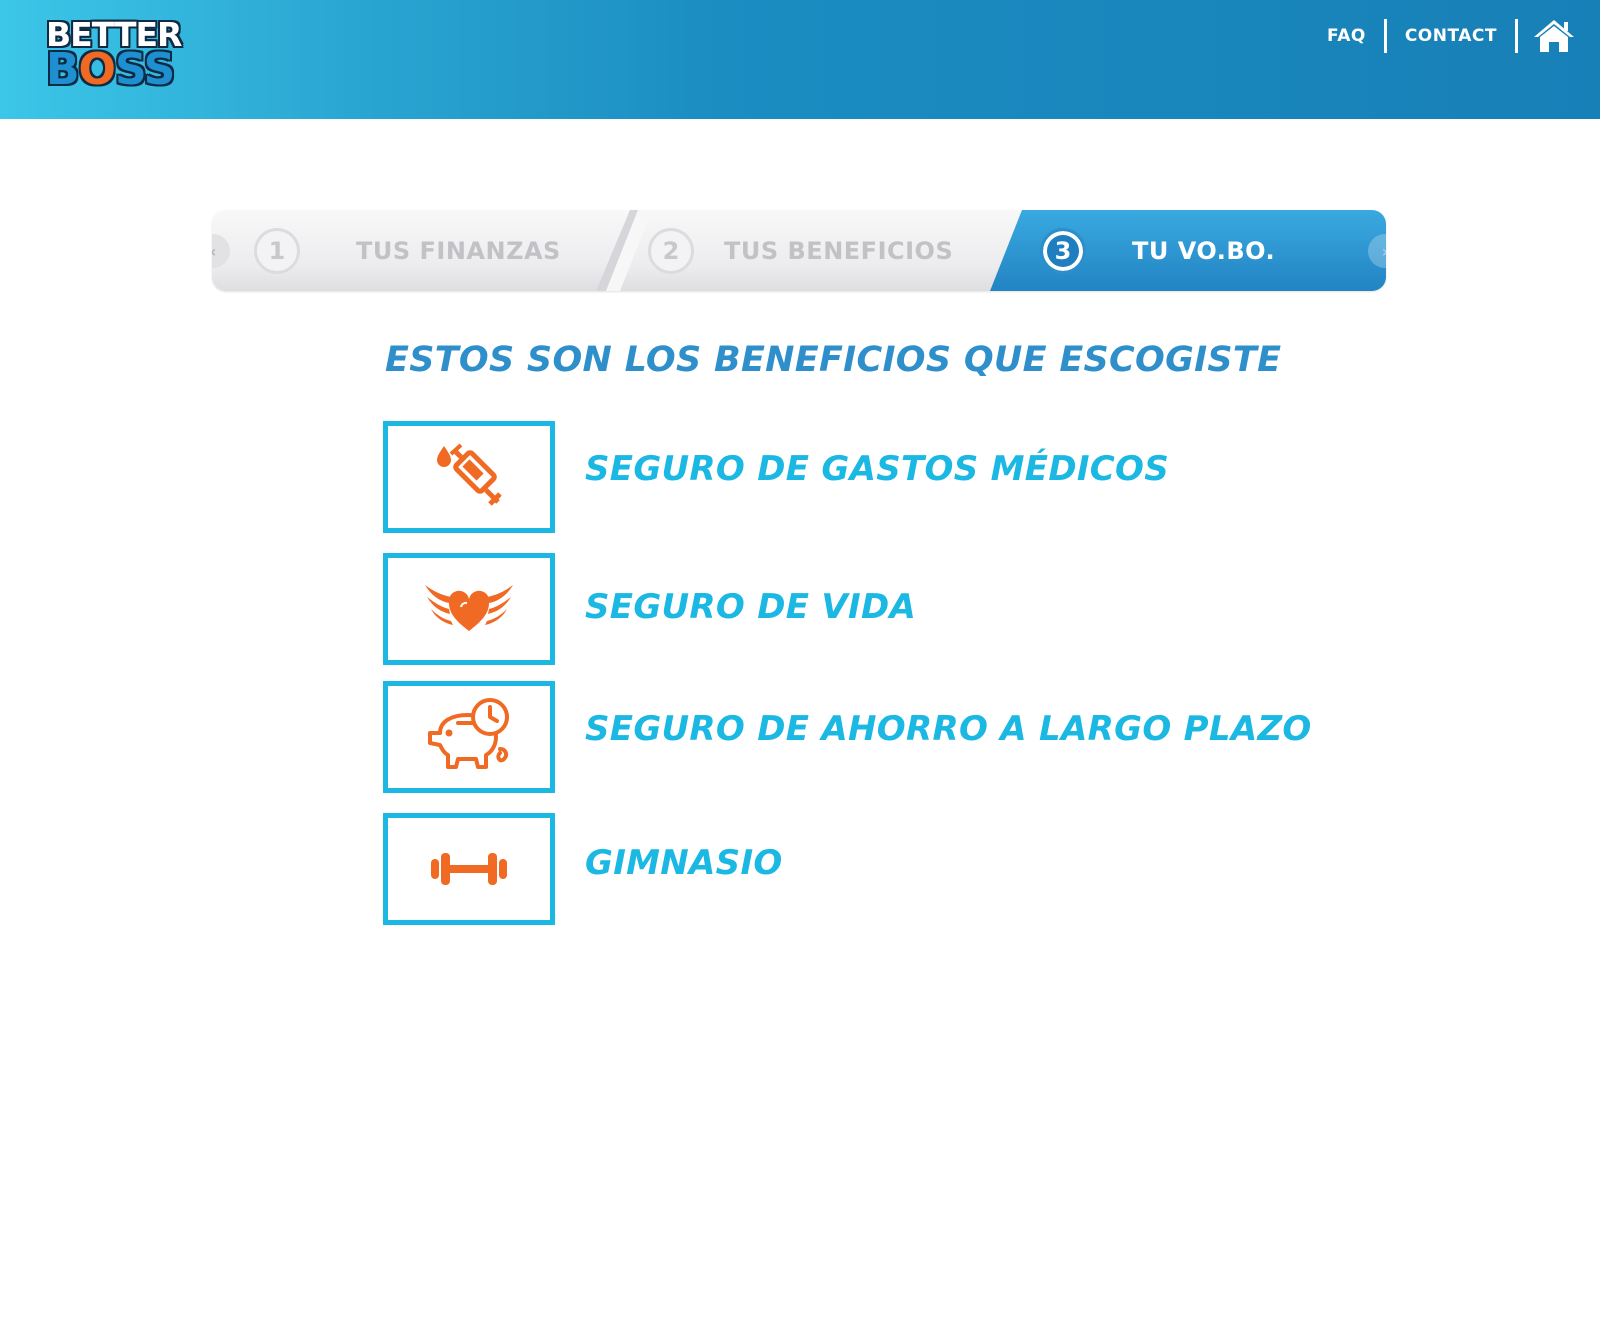 This screenshot has height=1332, width=1600. Describe the element at coordinates (671, 250) in the screenshot. I see `step-number: 2` at that location.